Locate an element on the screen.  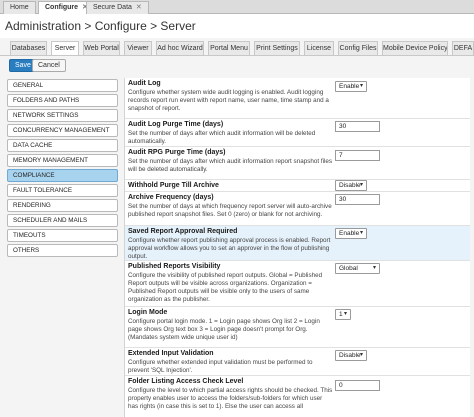
sidebar-item-fault-tolerance: FAULT TOLERANCE is located at coordinates (62, 190).